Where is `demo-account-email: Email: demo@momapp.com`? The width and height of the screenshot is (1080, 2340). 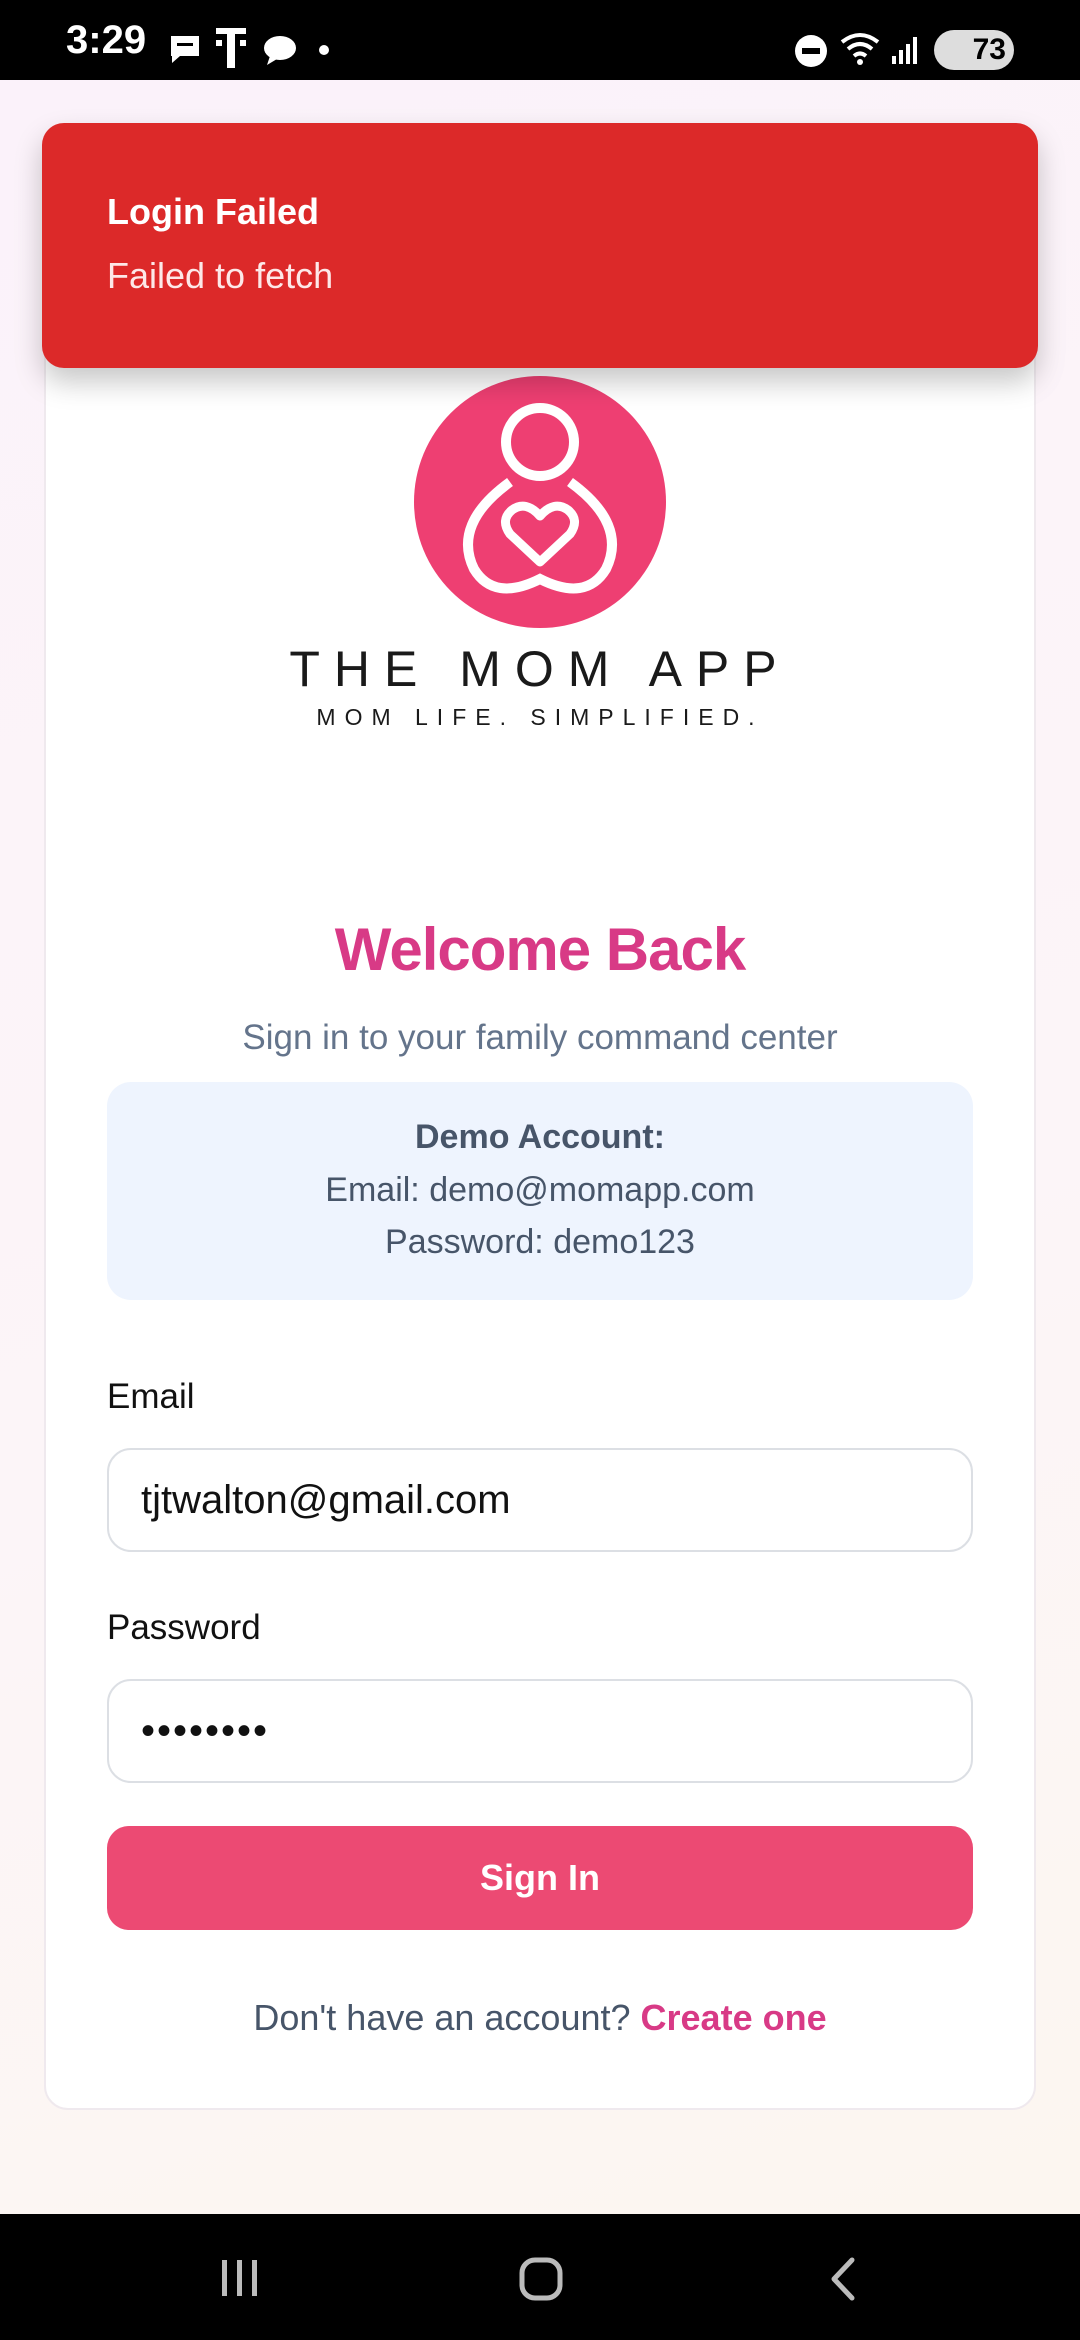 demo-account-email: Email: demo@momapp.com is located at coordinates (540, 1190).